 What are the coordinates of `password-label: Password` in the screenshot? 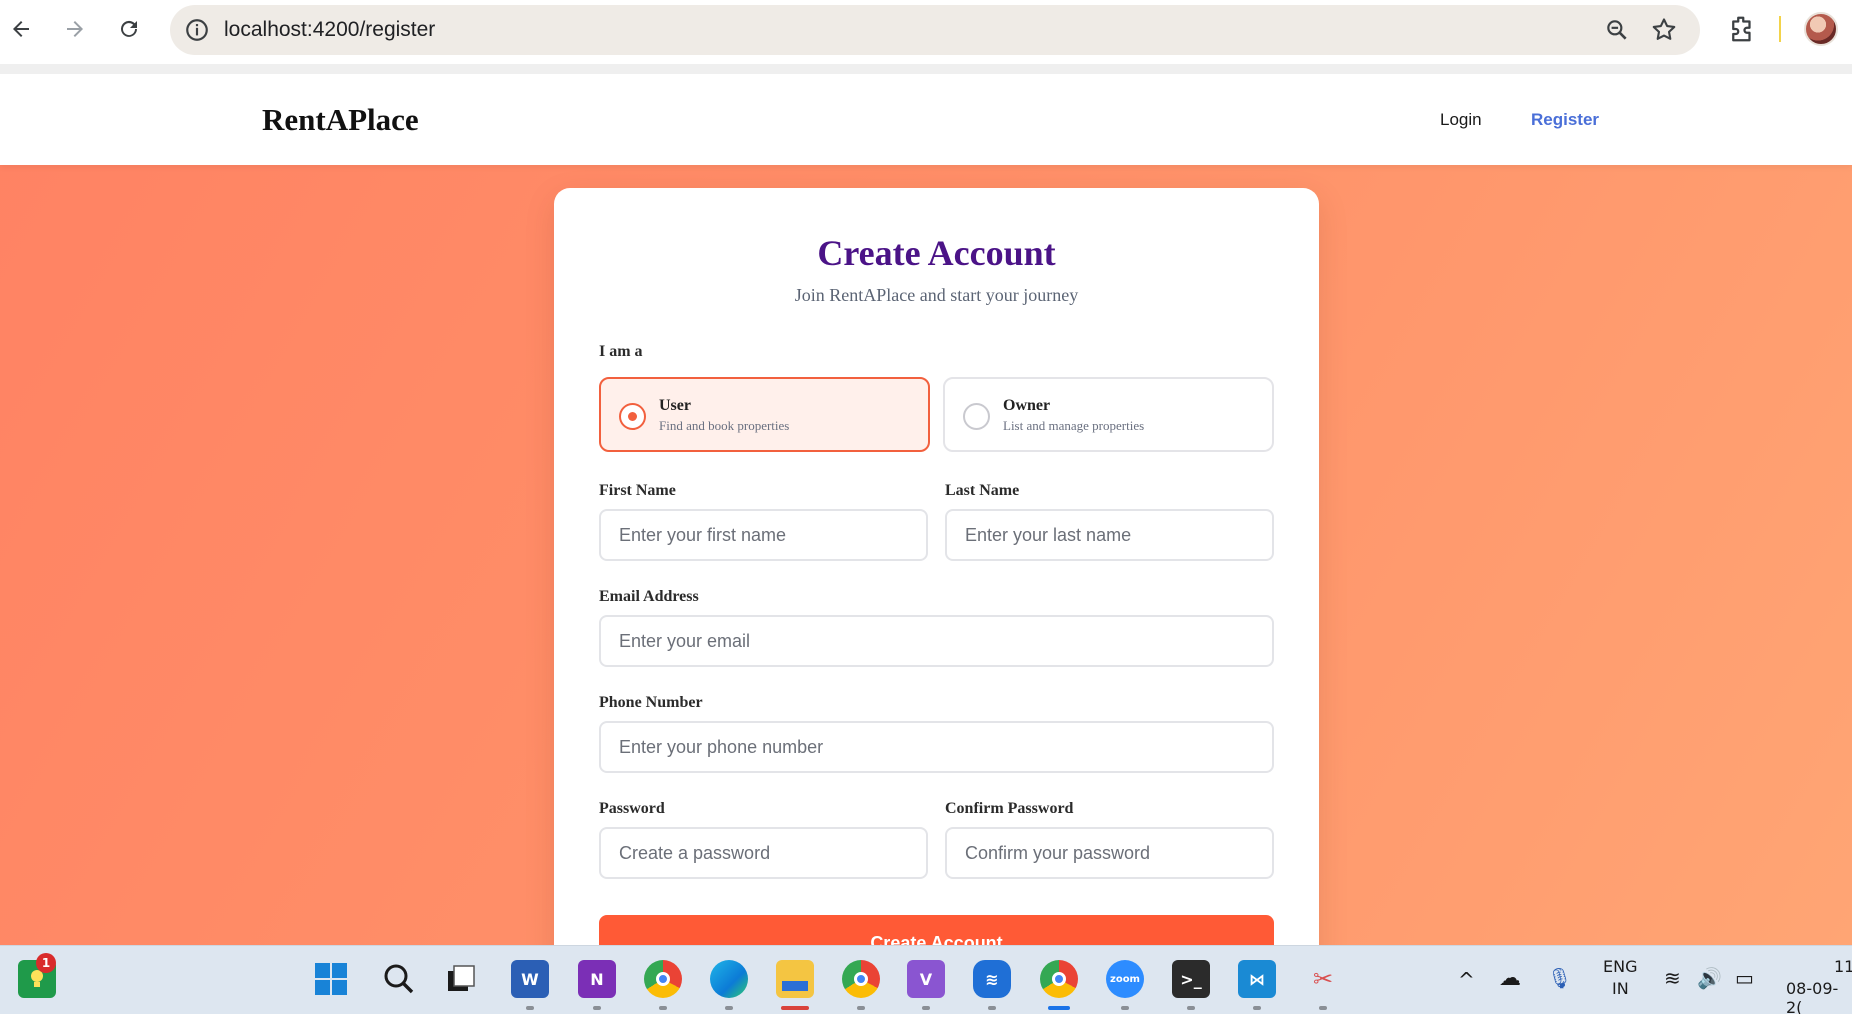 It's located at (632, 808).